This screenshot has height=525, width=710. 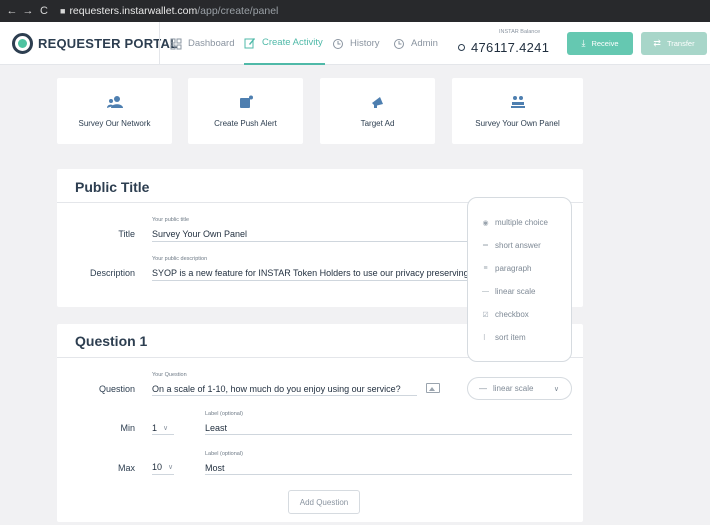 What do you see at coordinates (377, 102) in the screenshot?
I see `megaphone-icon` at bounding box center [377, 102].